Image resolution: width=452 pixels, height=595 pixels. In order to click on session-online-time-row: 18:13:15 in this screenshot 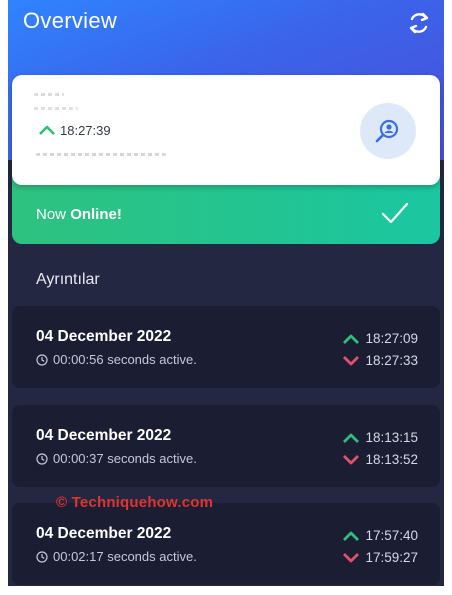, I will do `click(380, 437)`.